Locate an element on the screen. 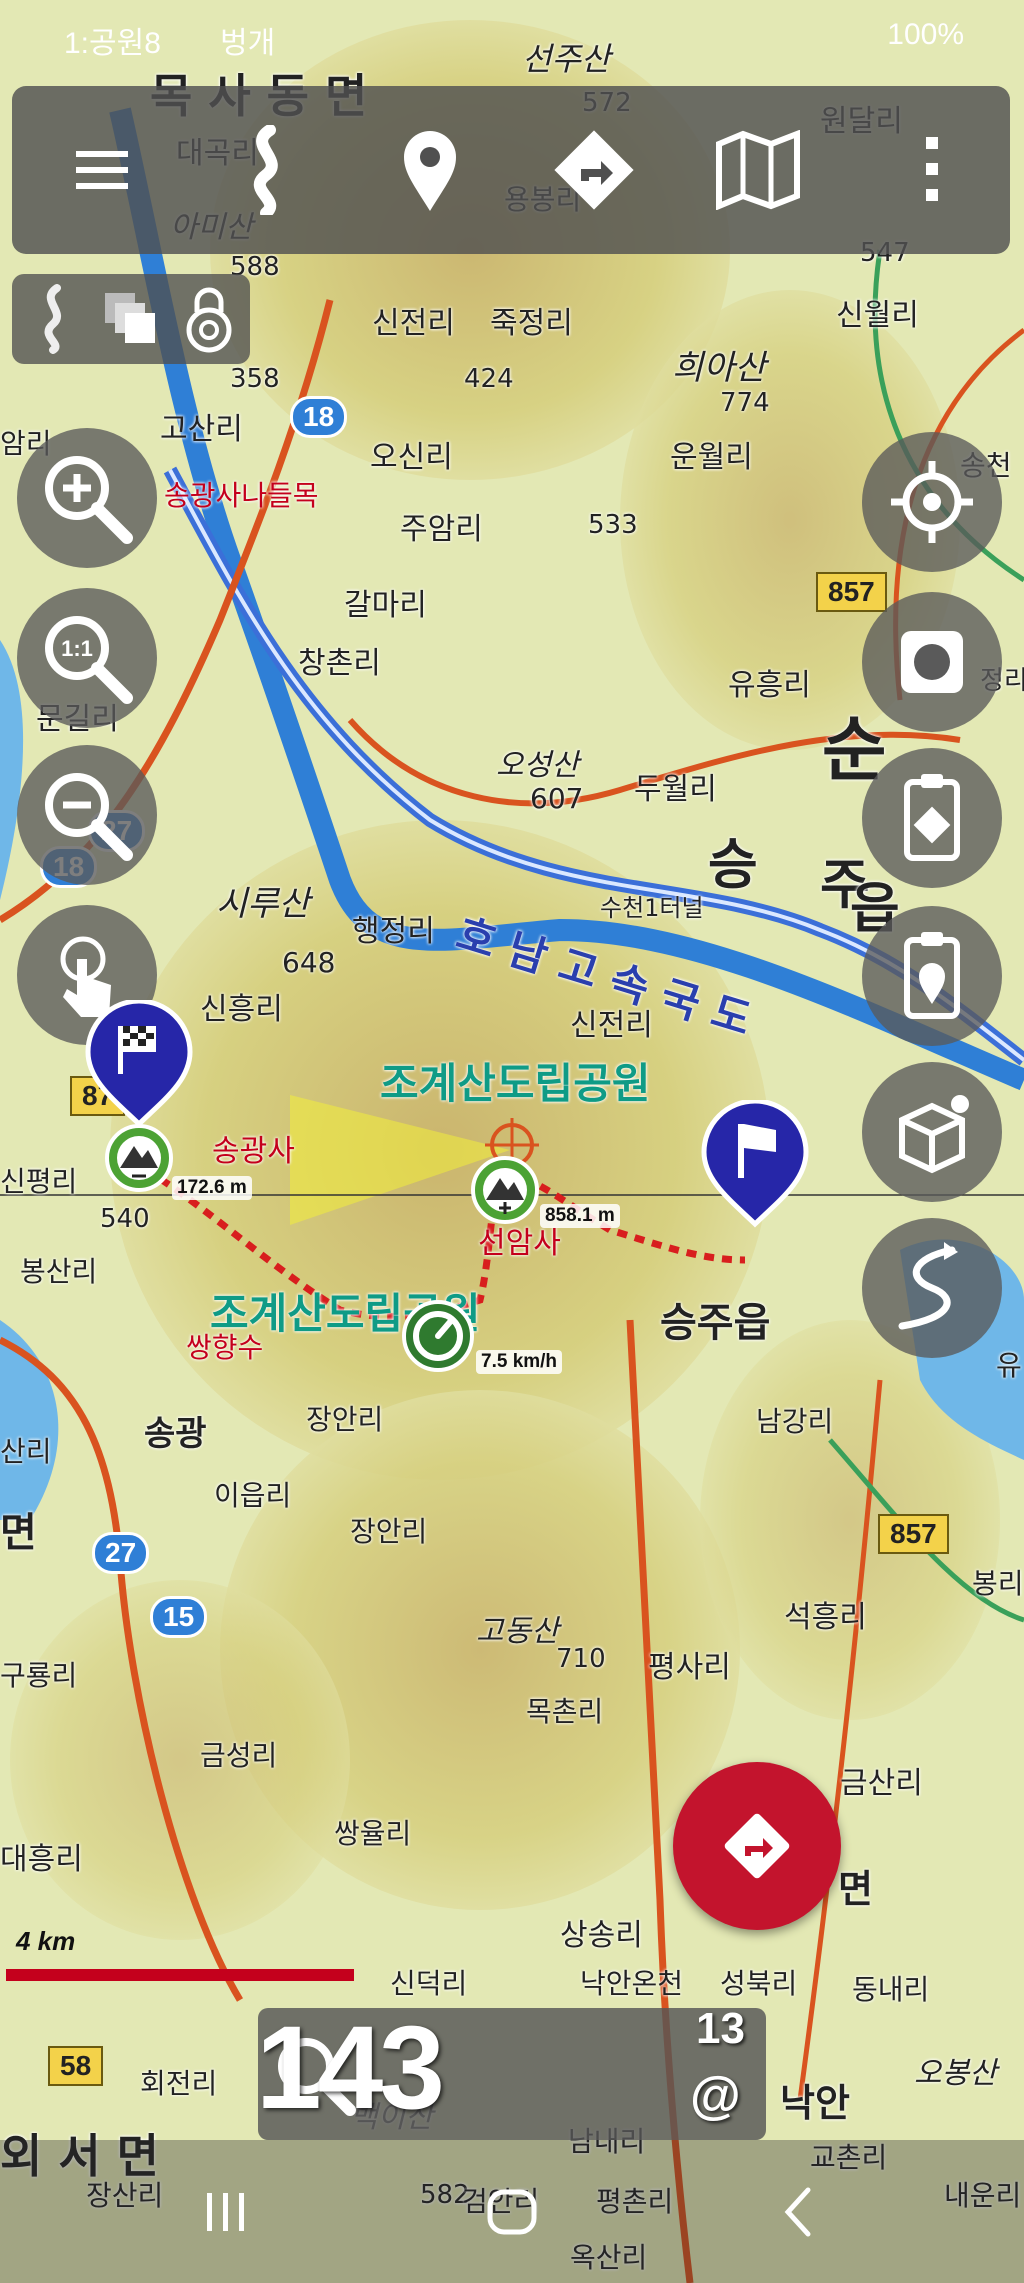 This screenshot has width=1024, height=2283. map-place-label: 신월리 is located at coordinates (877, 315).